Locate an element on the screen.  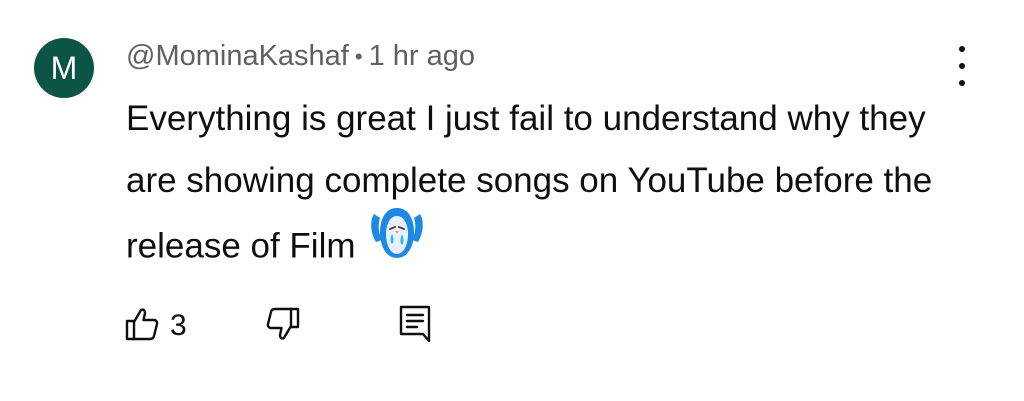
more-options-button is located at coordinates (962, 66).